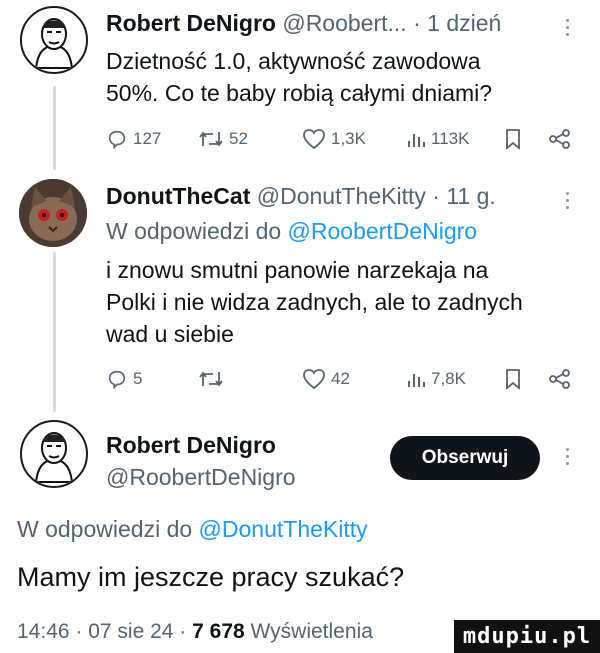  Describe the element at coordinates (293, 61) in the screenshot. I see `text-line: Dzietność 1.0, aktywność zawodowa` at that location.